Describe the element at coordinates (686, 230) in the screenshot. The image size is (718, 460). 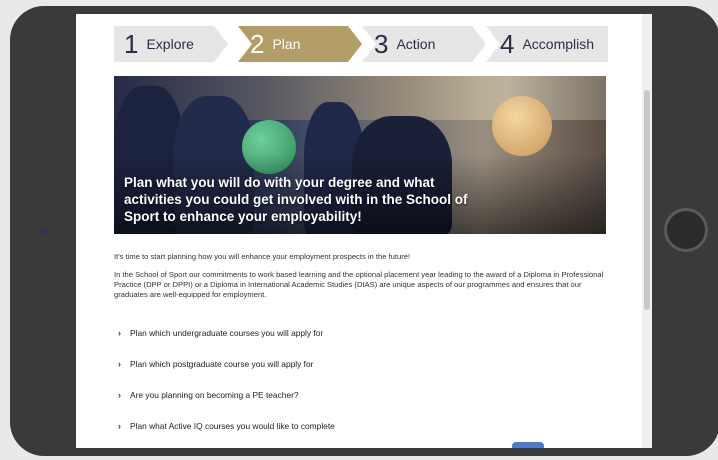
I see `home-button` at that location.